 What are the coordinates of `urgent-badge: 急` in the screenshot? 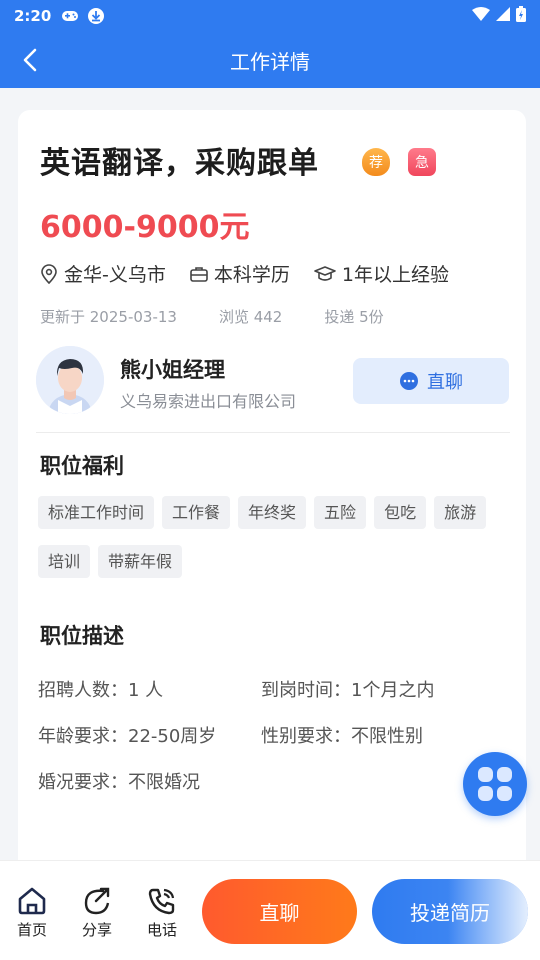 It's located at (422, 162).